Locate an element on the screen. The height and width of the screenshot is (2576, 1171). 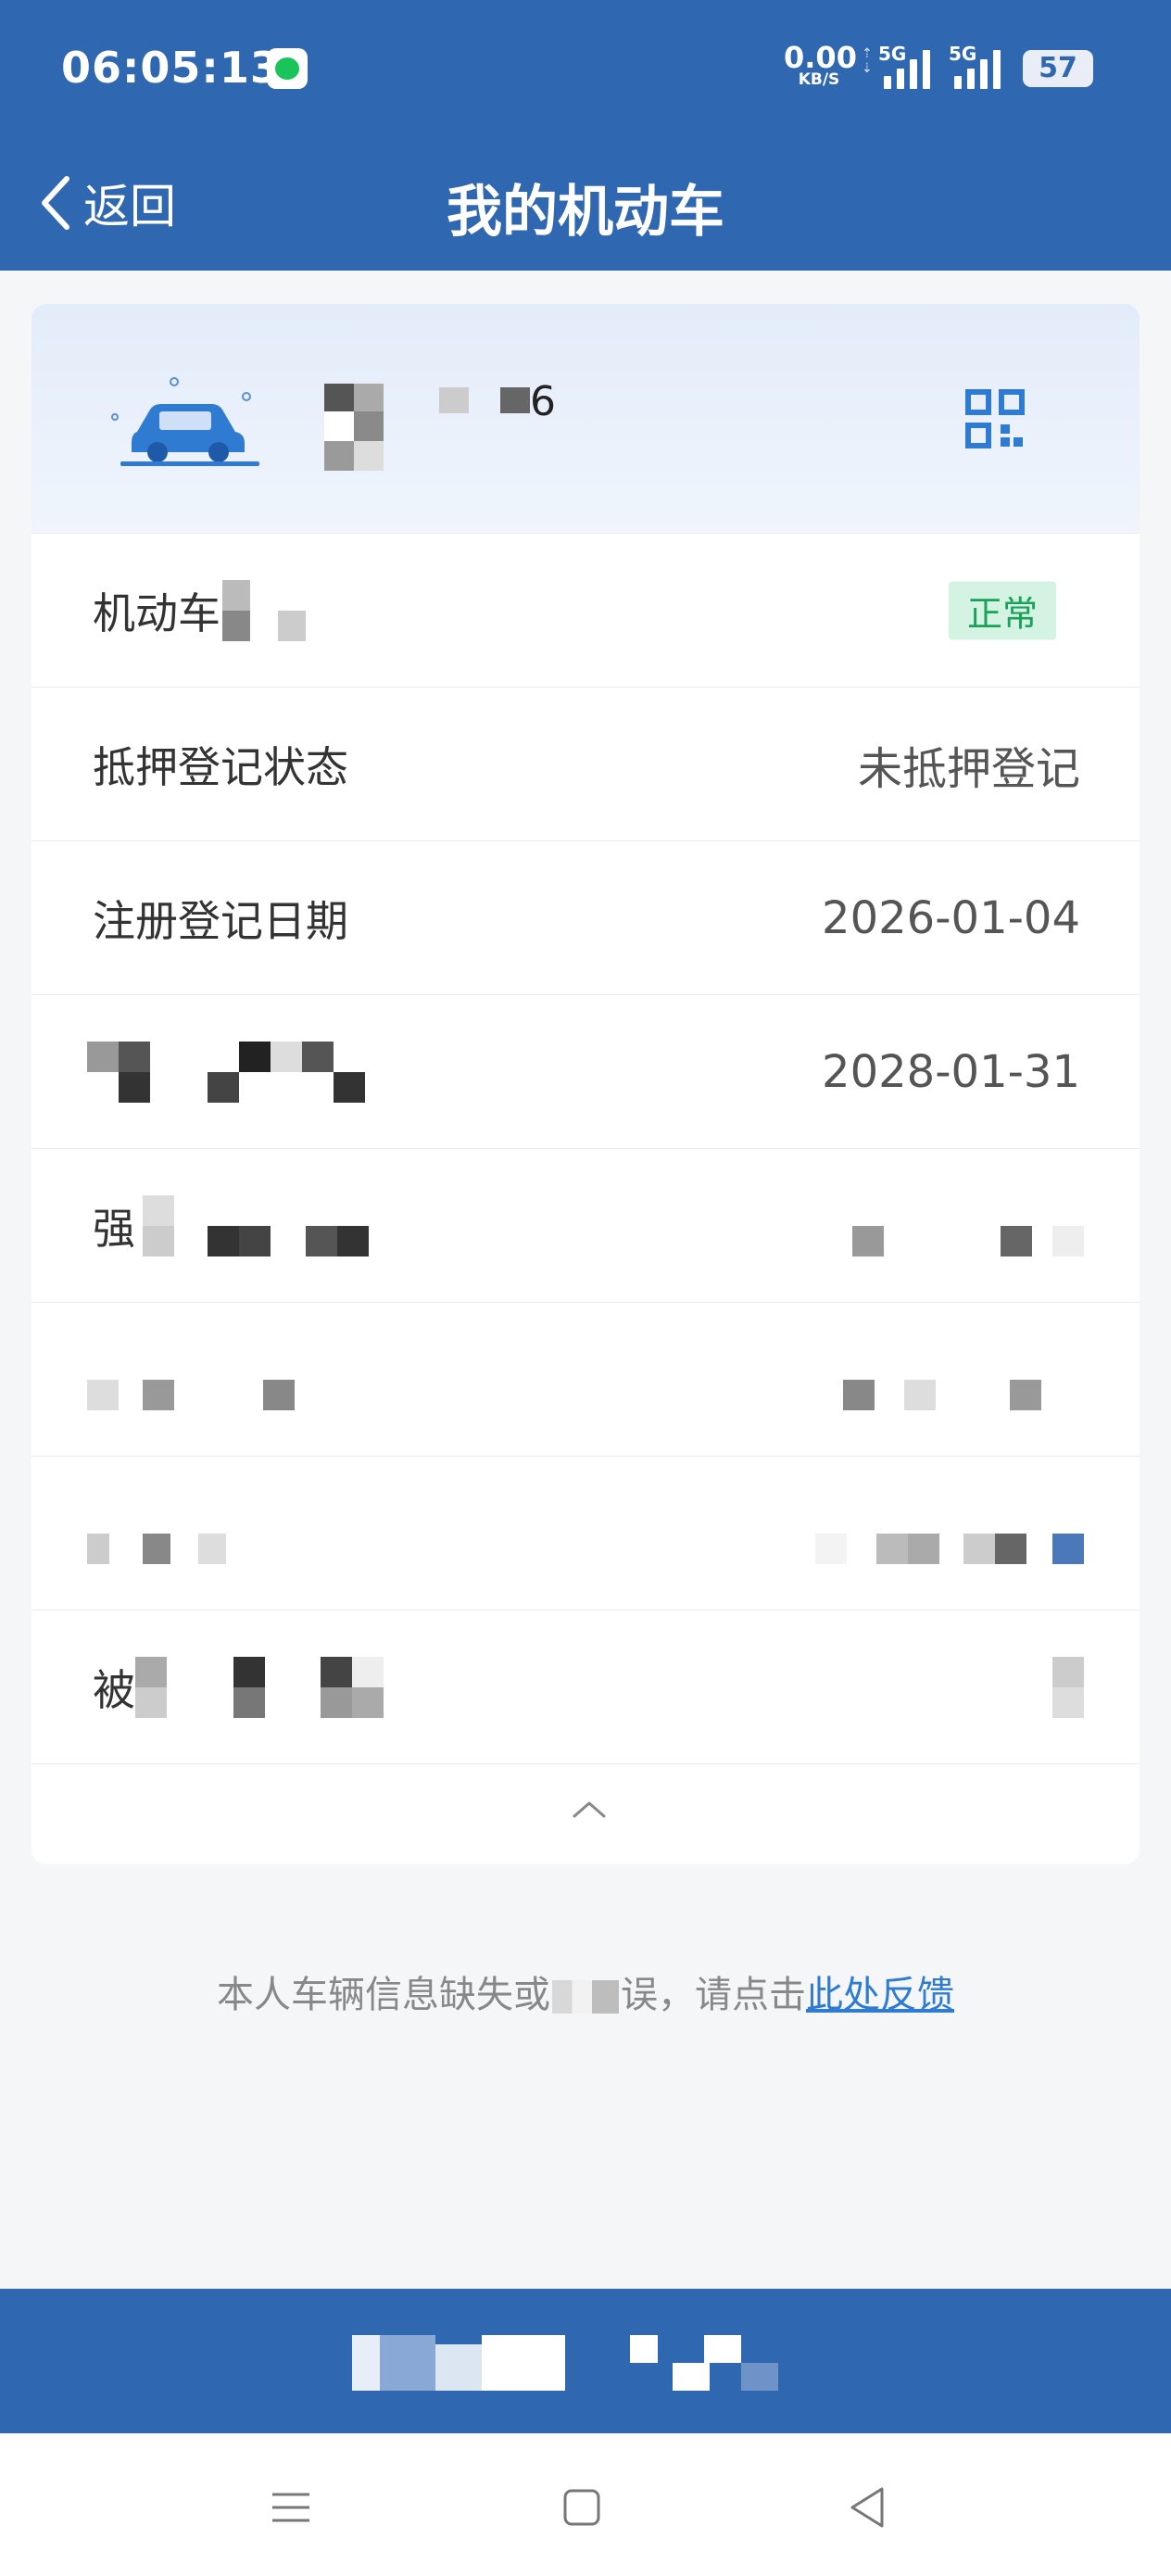
page-title: 我的机动车 is located at coordinates (585, 213).